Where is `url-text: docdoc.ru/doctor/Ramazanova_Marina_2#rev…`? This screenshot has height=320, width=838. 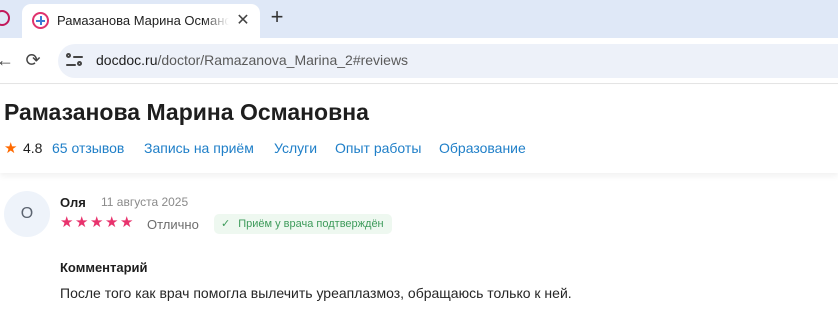
url-text: docdoc.ru/doctor/Ramazanova_Marina_2#rev… is located at coordinates (252, 60).